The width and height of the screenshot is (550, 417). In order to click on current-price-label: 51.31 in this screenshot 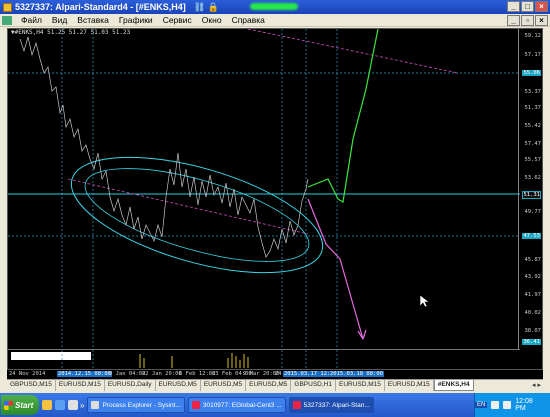, I will do `click(531, 195)`.